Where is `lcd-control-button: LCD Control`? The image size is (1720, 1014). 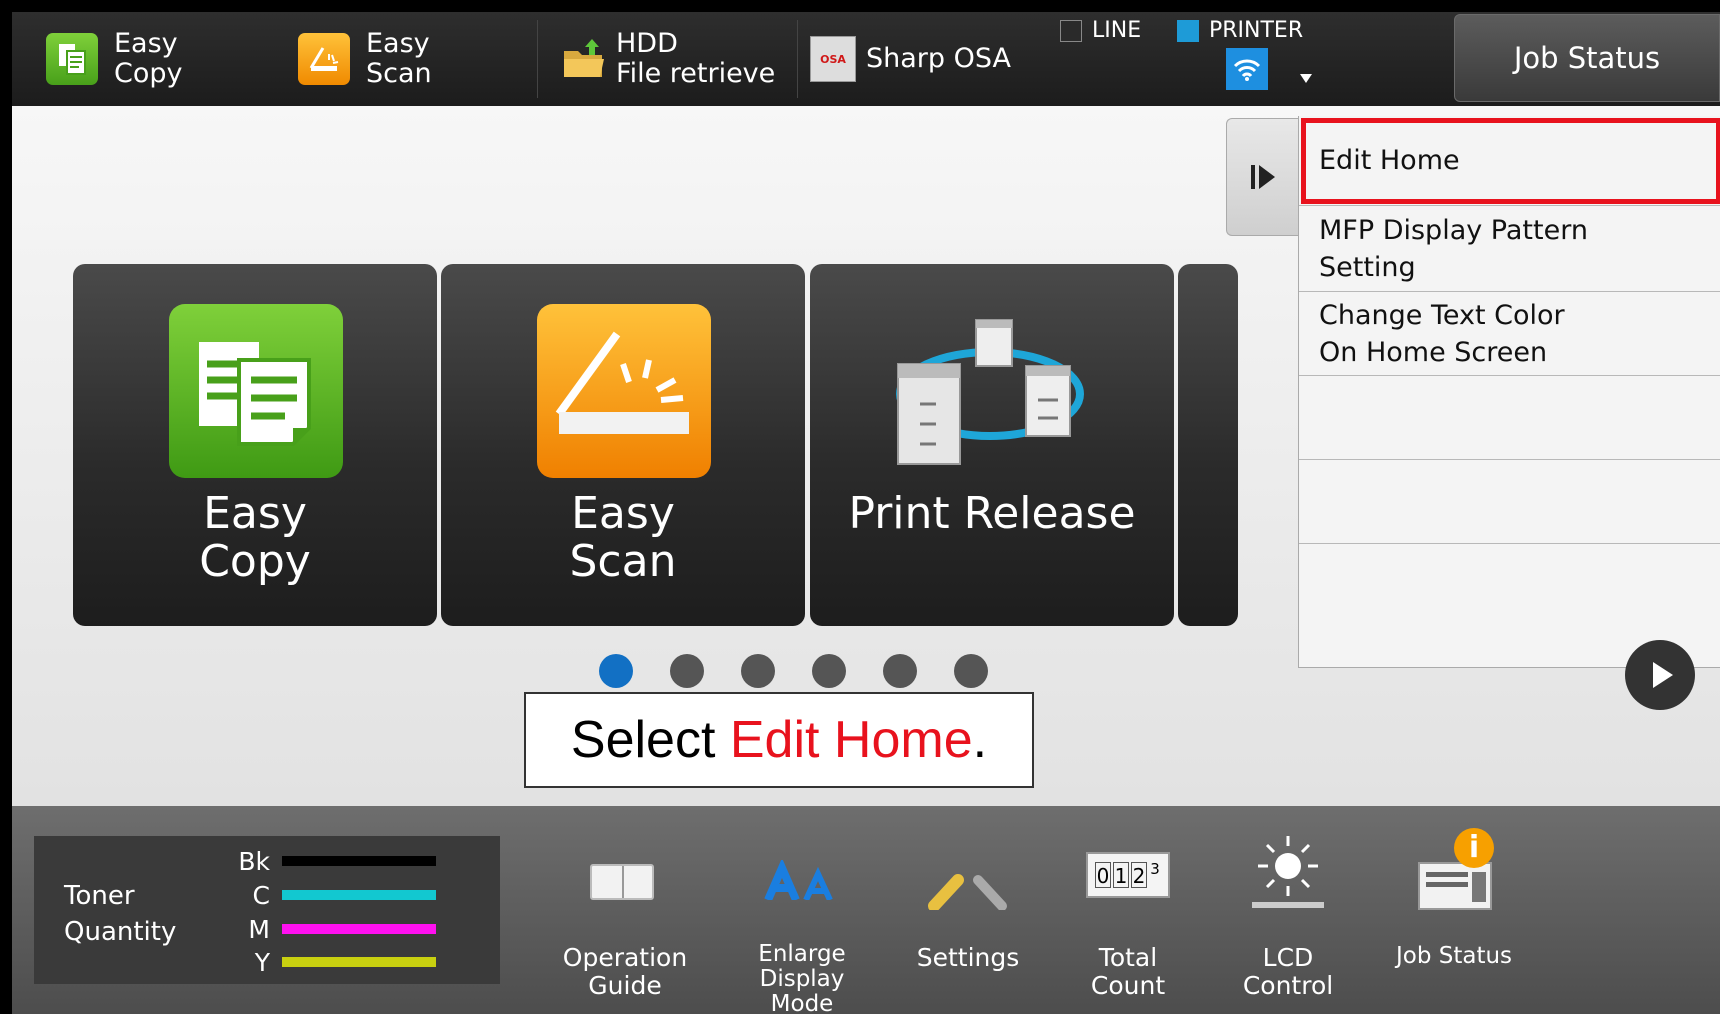
lcd-control-button: LCD Control is located at coordinates (1288, 910).